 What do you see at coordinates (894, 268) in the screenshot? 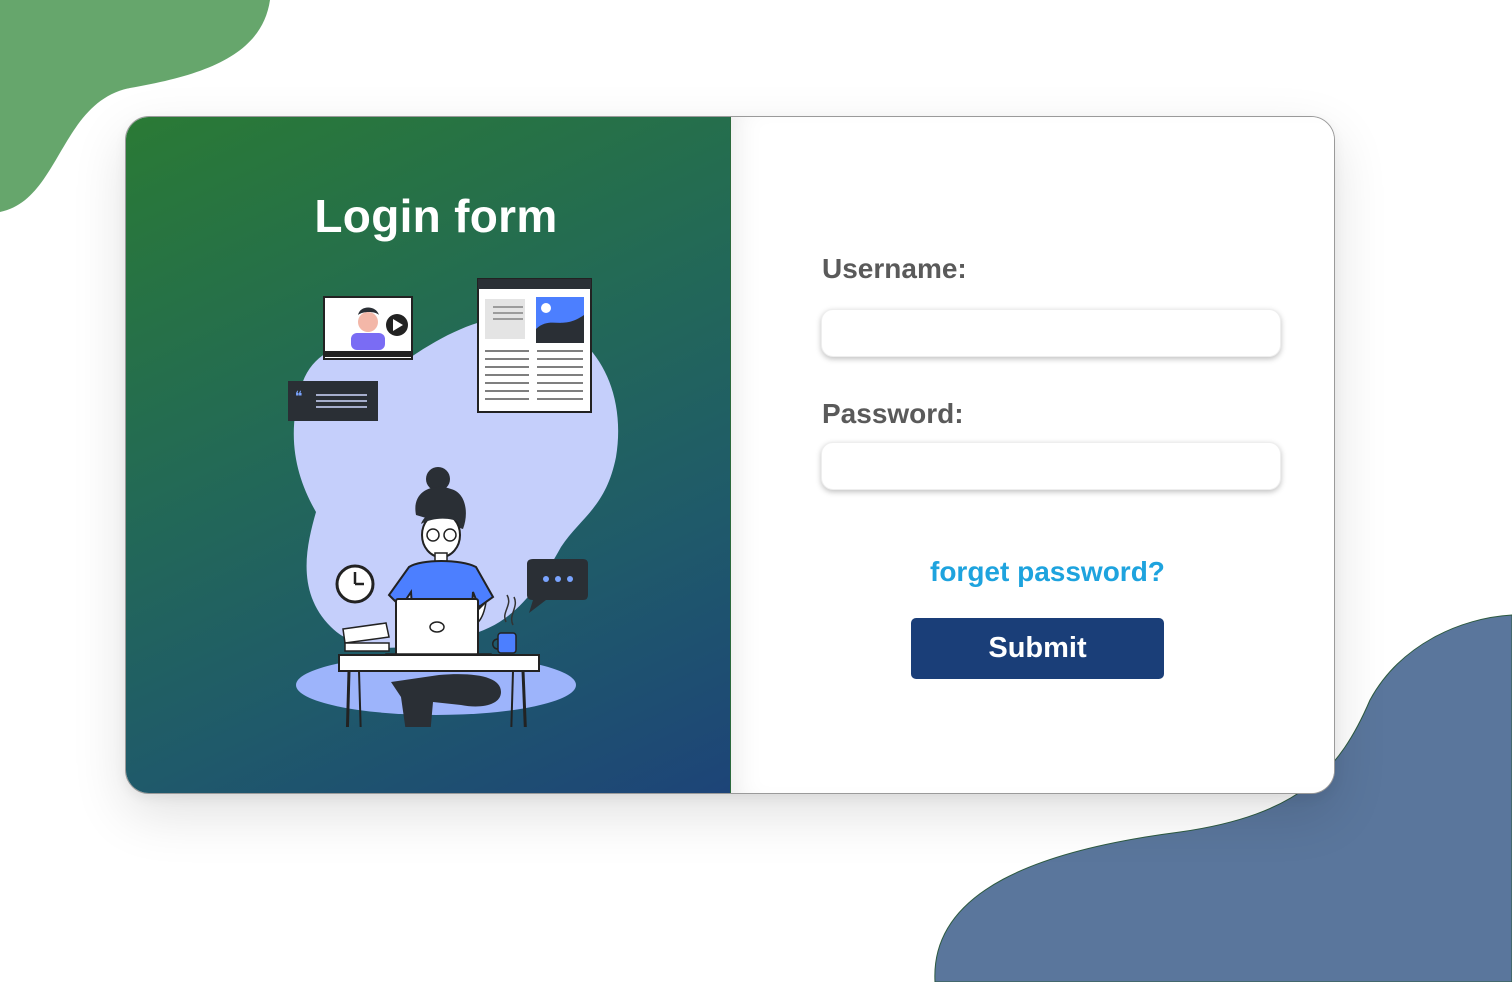
I see `username-label: Username:` at bounding box center [894, 268].